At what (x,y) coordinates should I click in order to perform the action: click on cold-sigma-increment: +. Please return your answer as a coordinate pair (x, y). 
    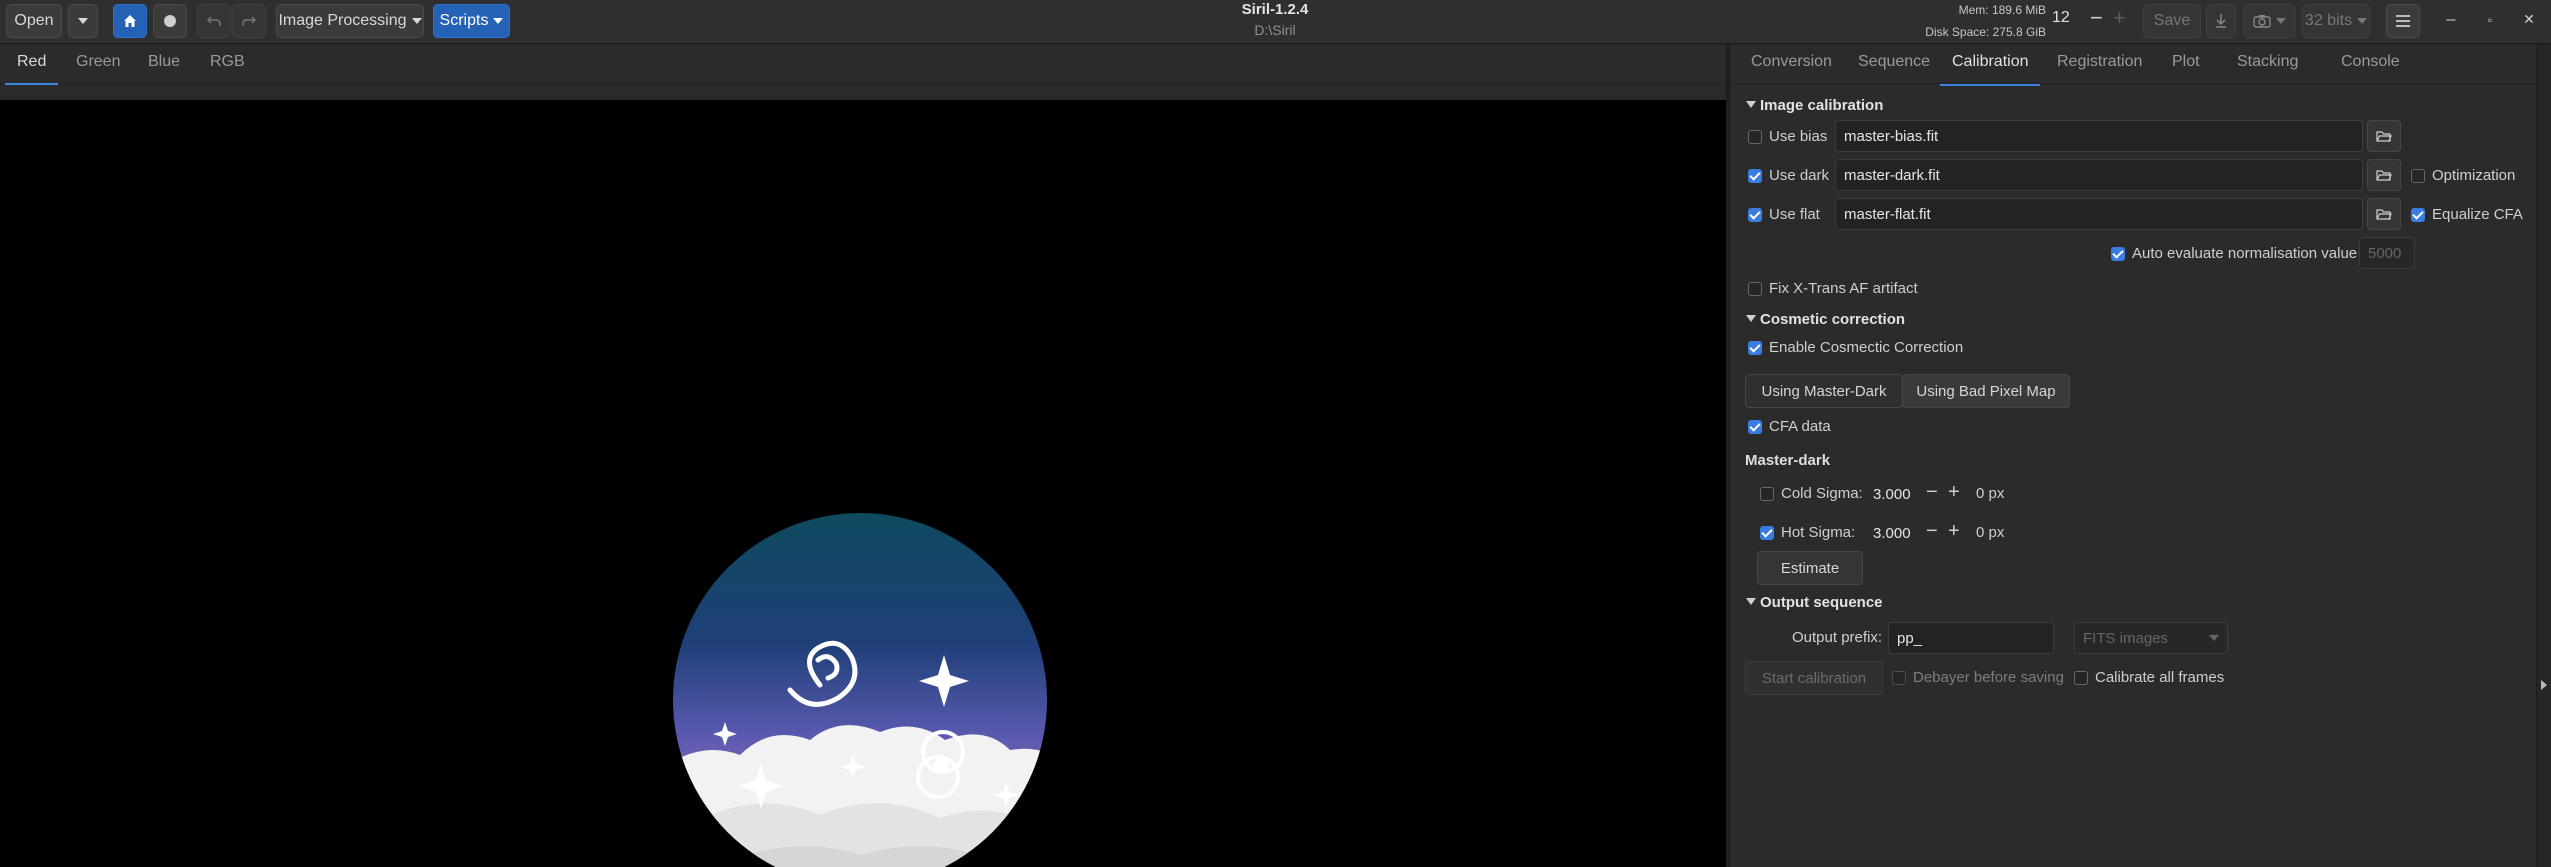
    Looking at the image, I should click on (1954, 492).